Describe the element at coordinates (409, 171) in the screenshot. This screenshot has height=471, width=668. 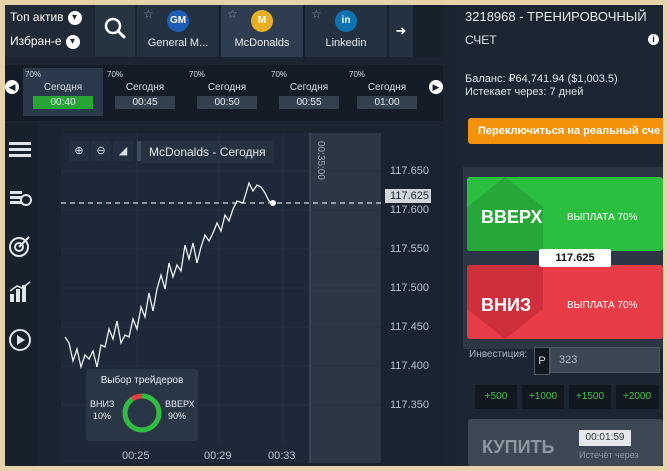
I see `y-tick-label: 117.650` at that location.